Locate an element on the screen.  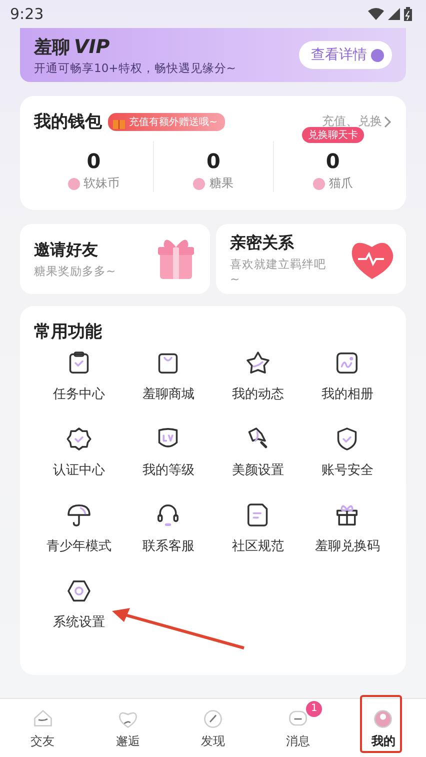
promo-card: 邀请好友 糖果奖励多多~ is located at coordinates (115, 259).